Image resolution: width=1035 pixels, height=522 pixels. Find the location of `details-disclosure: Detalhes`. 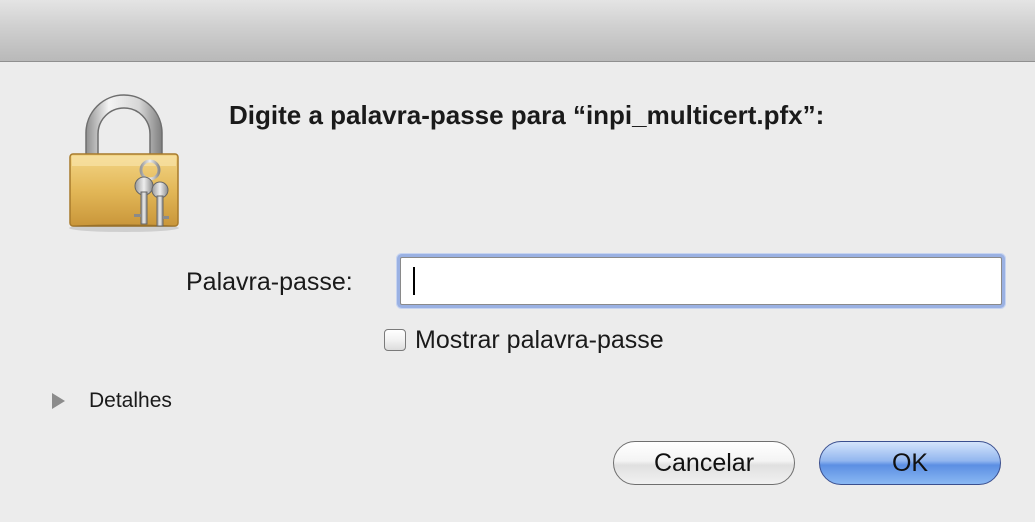

details-disclosure: Detalhes is located at coordinates (112, 401).